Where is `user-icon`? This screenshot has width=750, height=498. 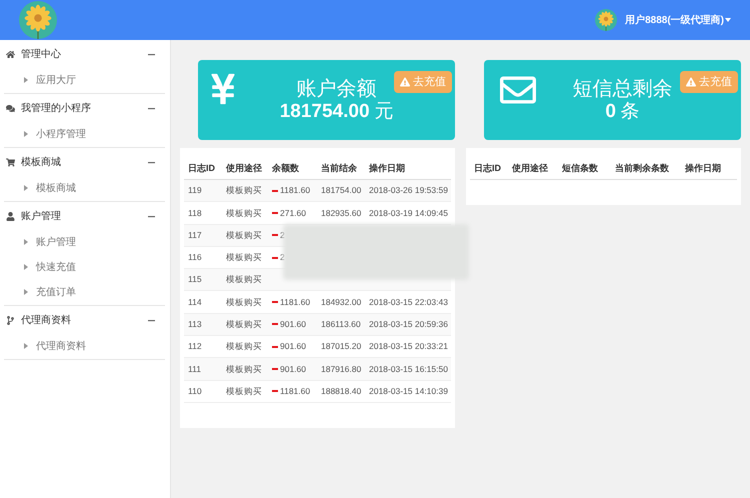 user-icon is located at coordinates (10, 216).